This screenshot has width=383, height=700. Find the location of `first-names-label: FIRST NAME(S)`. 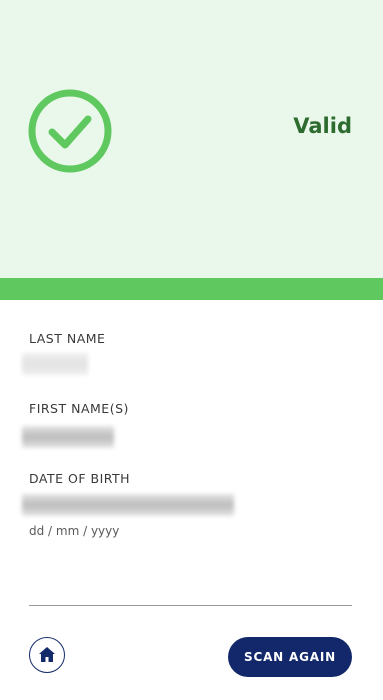

first-names-label: FIRST NAME(S) is located at coordinates (79, 408).